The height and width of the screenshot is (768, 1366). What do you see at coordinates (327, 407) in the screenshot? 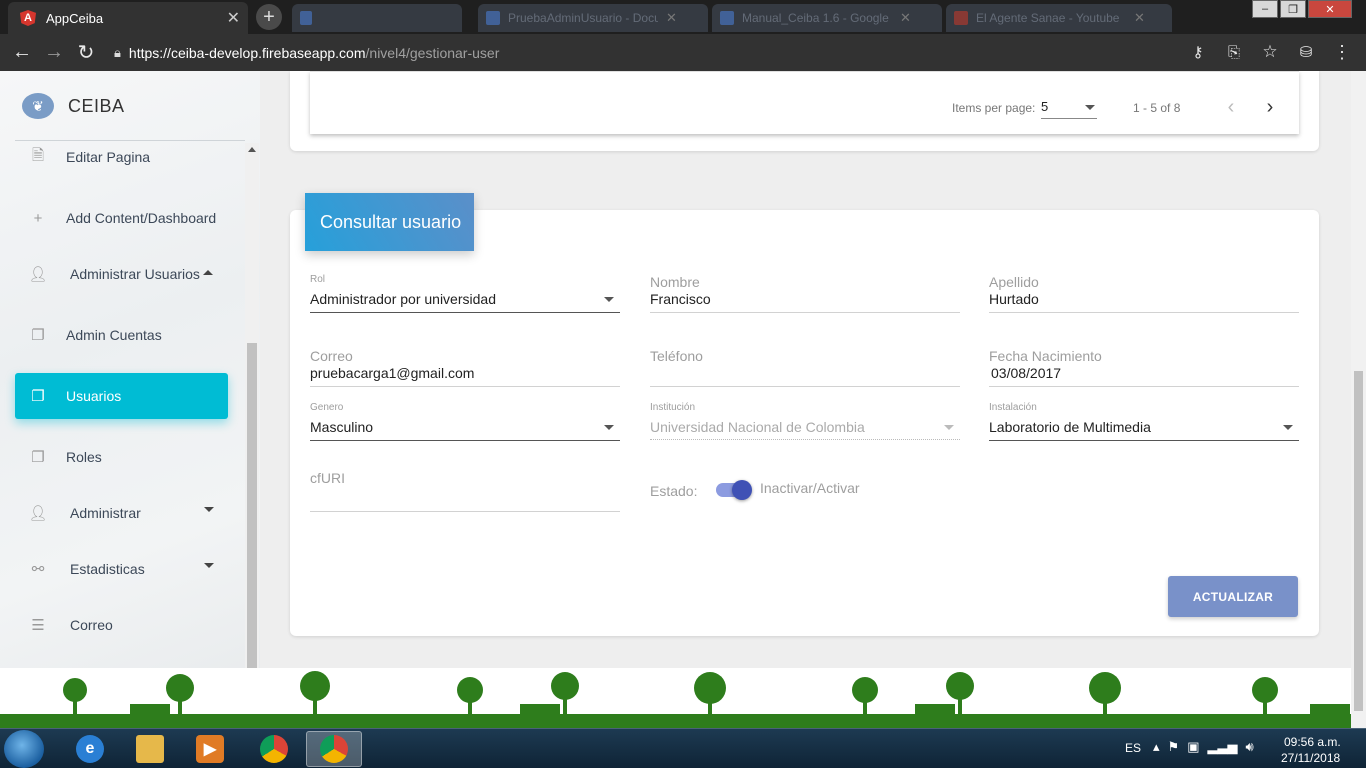
I see `genero-label: Genero` at bounding box center [327, 407].